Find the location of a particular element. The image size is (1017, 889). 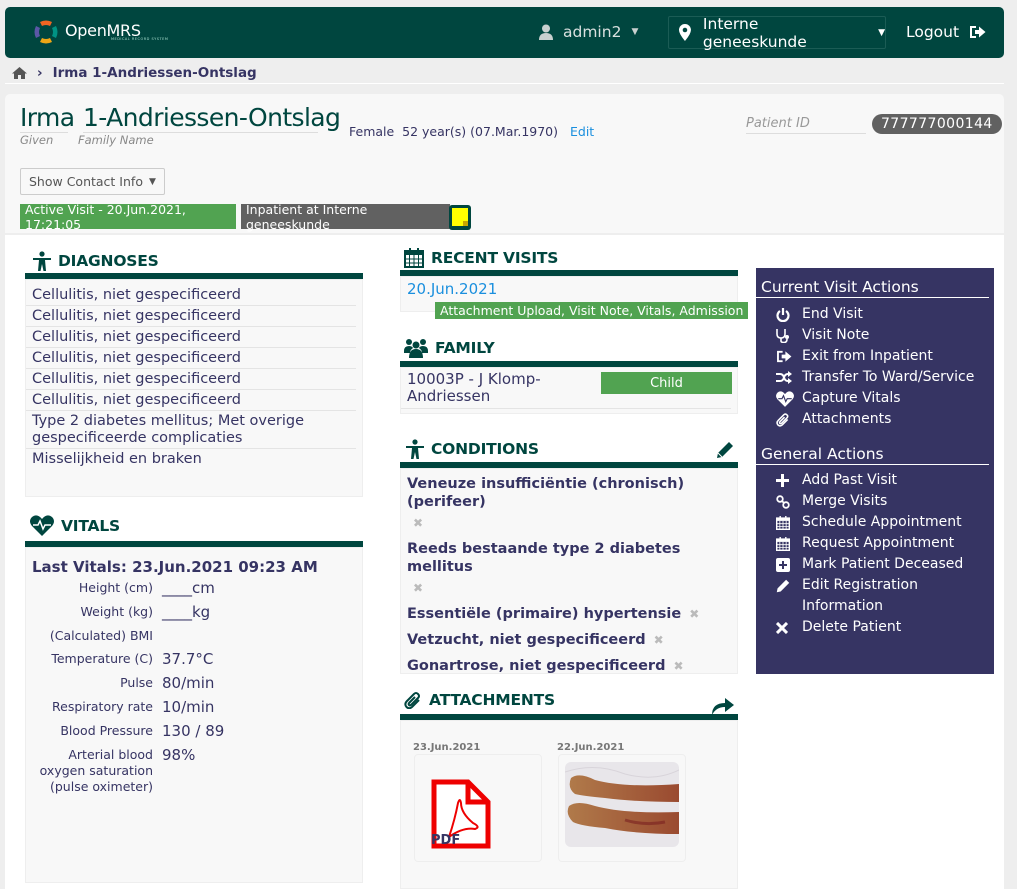

action-delete-patient: Delete Patient is located at coordinates (875, 627).